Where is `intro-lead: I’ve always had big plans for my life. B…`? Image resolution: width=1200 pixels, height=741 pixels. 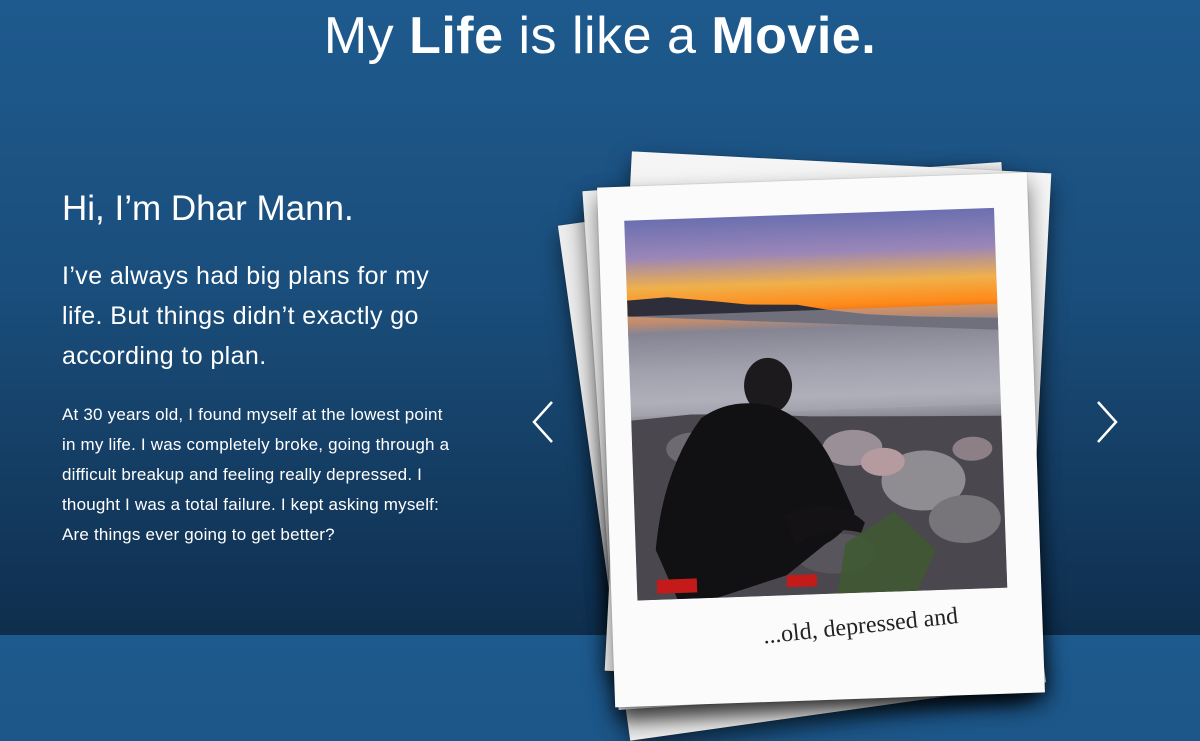
intro-lead: I’ve always had big plans for my life. B… is located at coordinates (246, 316).